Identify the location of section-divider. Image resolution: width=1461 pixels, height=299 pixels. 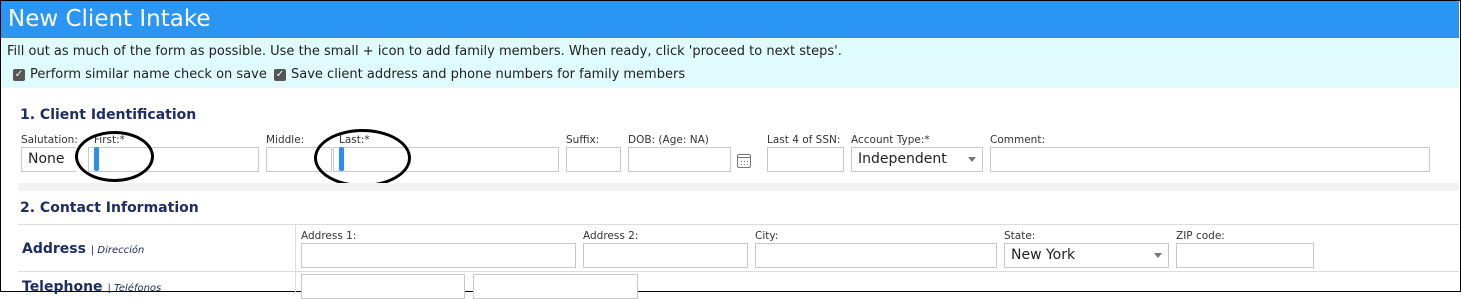
(738, 187).